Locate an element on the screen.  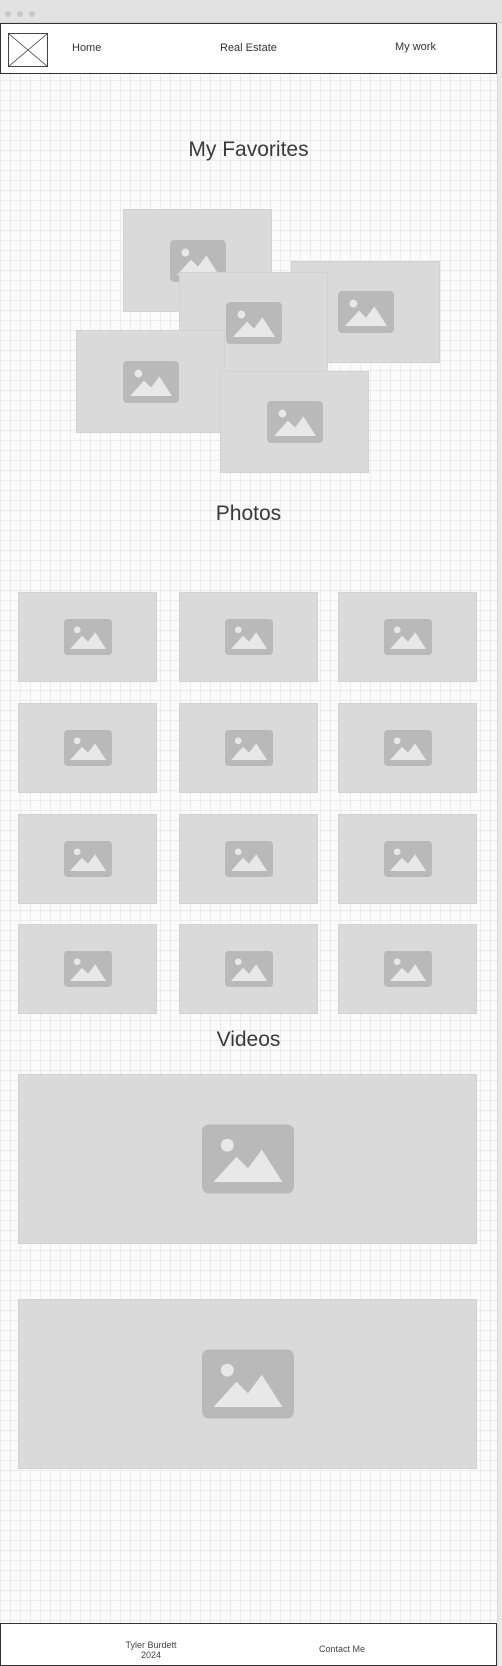
nav-home-link: Home is located at coordinates (86, 48).